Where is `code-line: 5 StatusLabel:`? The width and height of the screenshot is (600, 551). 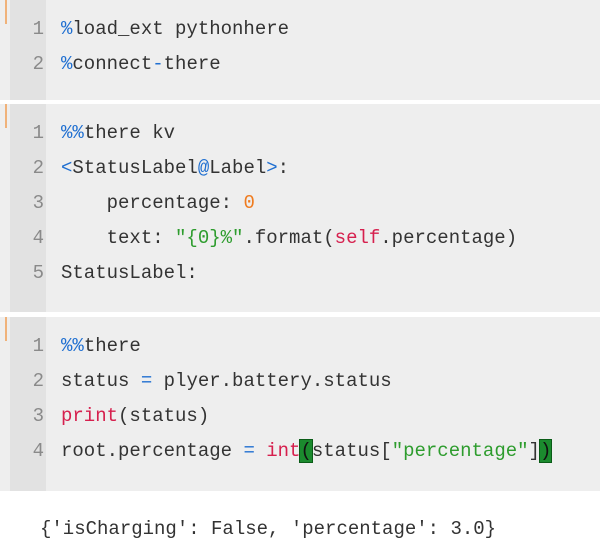
code-line: 5 StatusLabel: is located at coordinates (300, 273).